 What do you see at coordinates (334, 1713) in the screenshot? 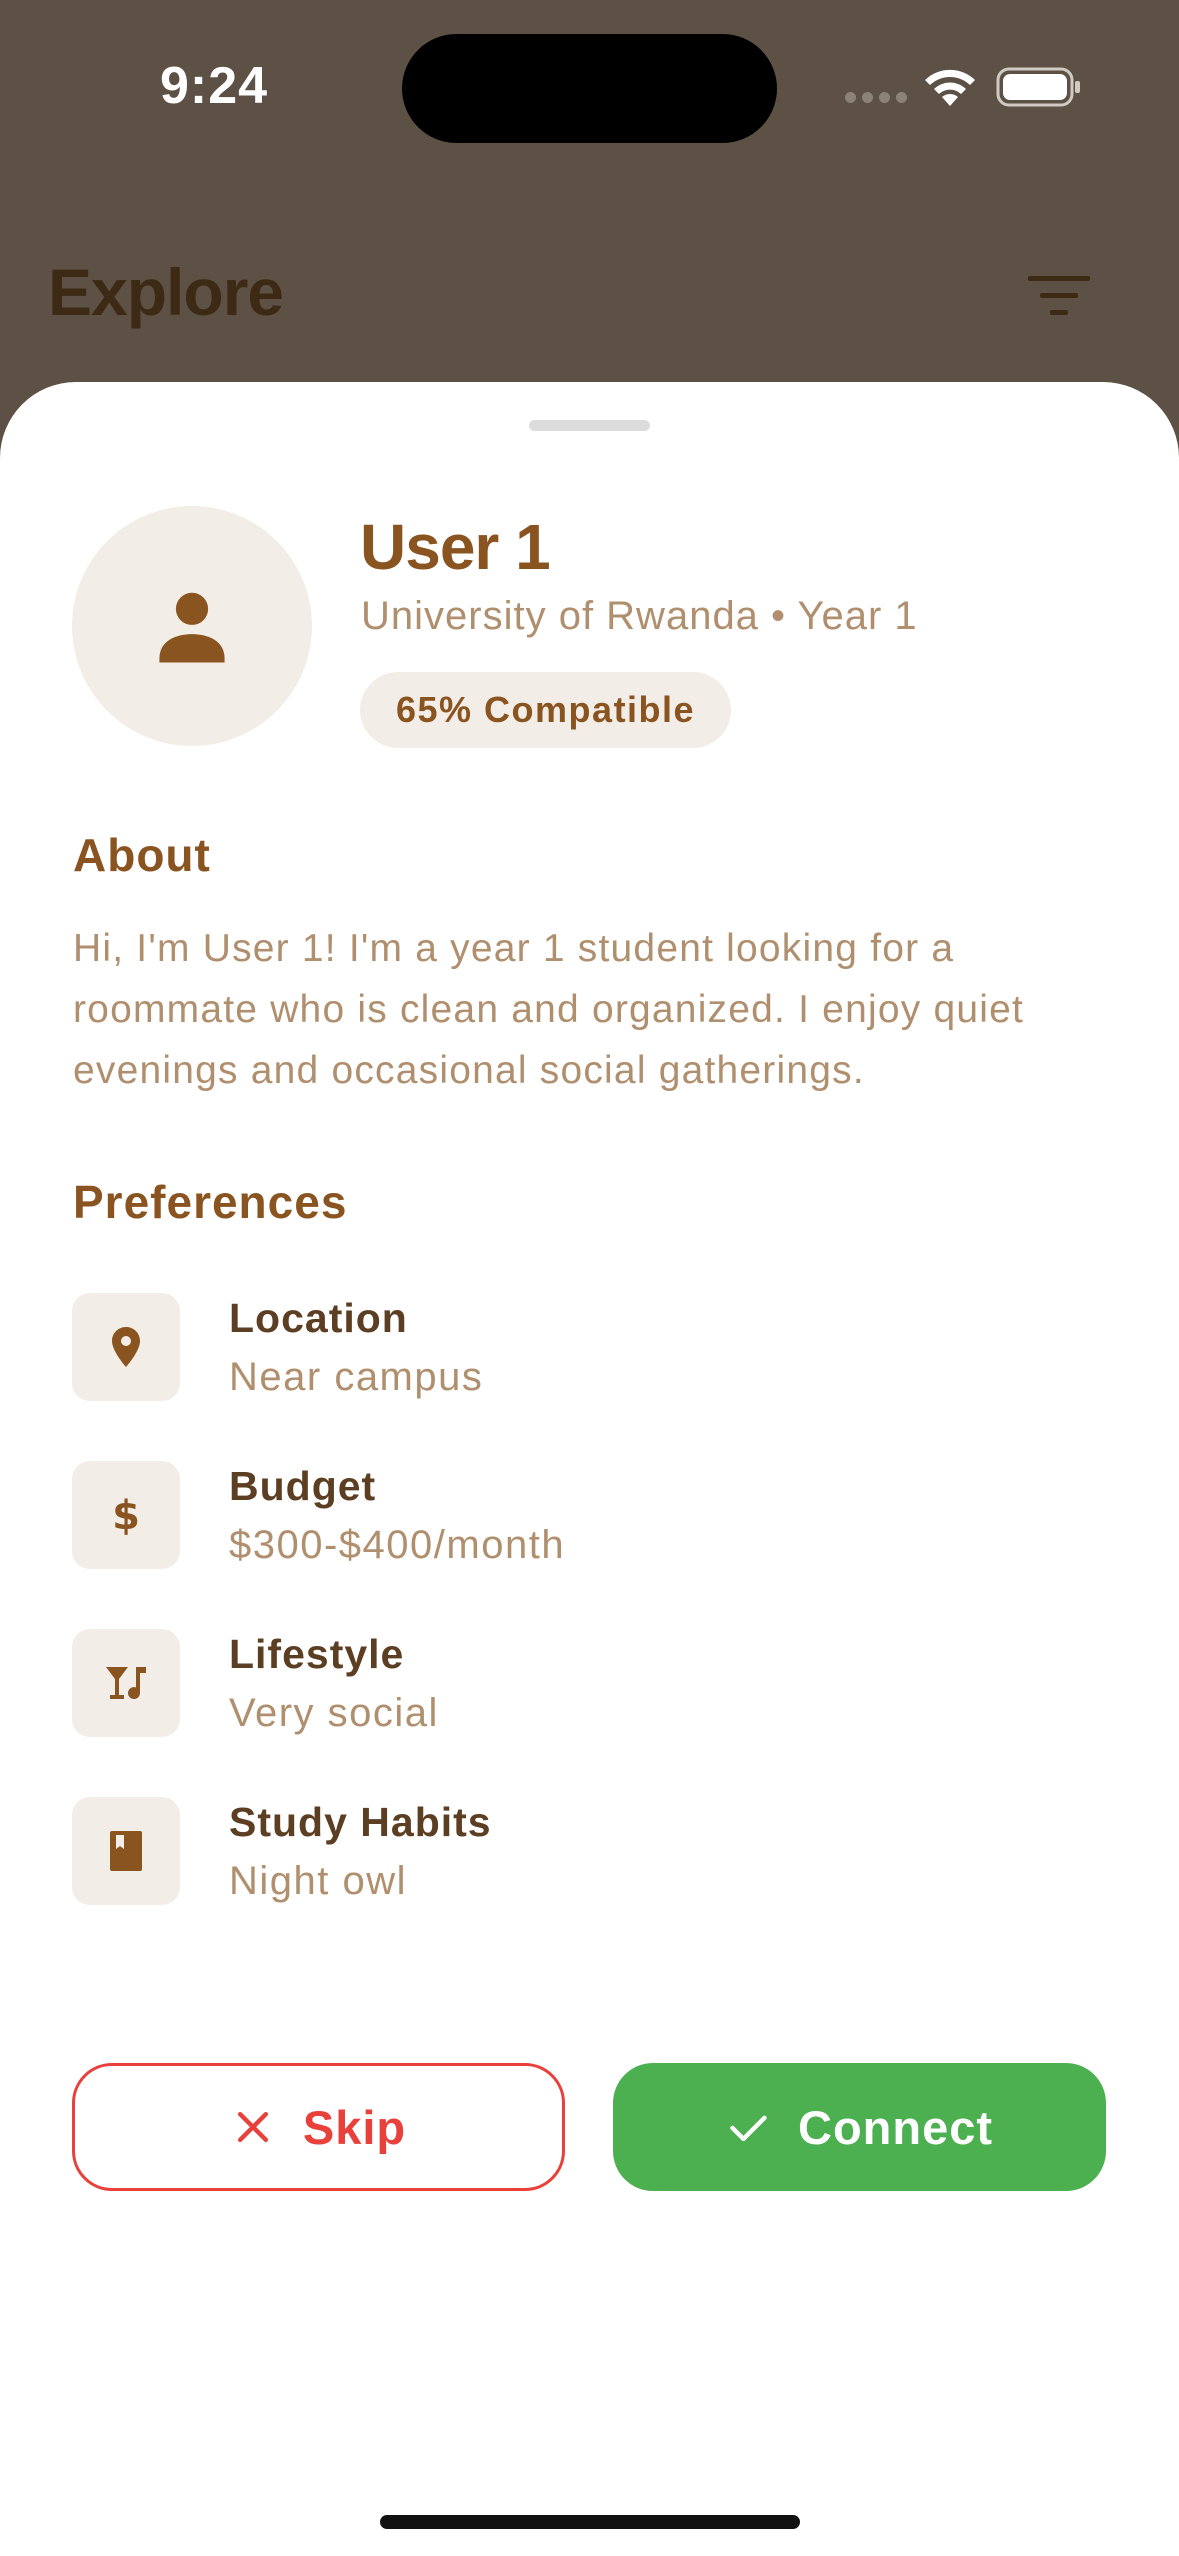
I see `preference-value: Very social` at bounding box center [334, 1713].